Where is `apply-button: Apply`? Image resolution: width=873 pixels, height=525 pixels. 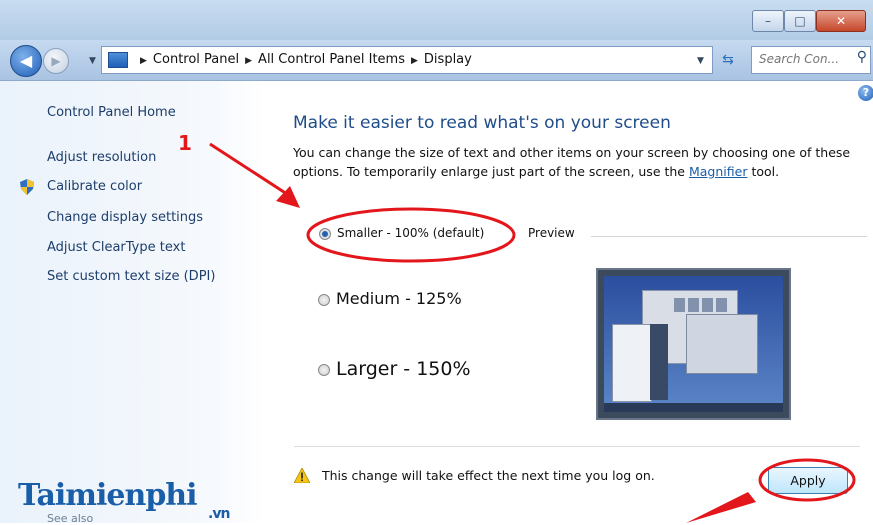 apply-button: Apply is located at coordinates (808, 480).